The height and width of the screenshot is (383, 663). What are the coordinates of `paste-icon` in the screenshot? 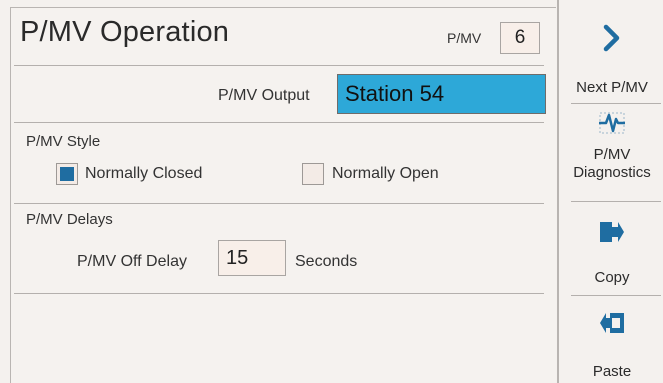 It's located at (611, 325).